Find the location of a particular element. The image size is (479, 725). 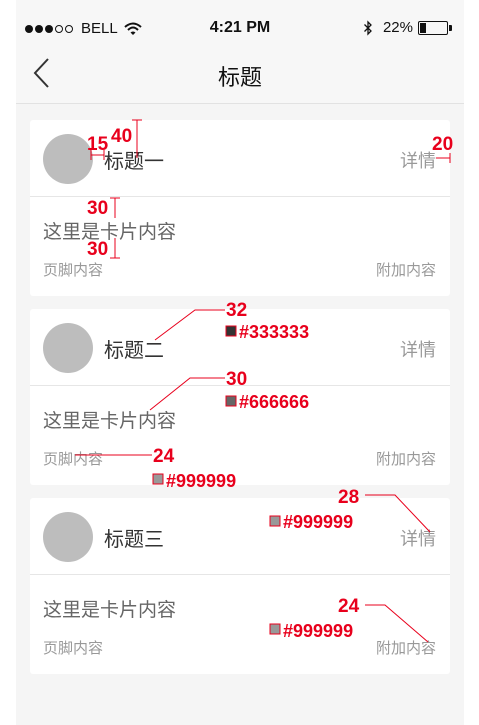

card-header: 标题一 详情 is located at coordinates (240, 158).